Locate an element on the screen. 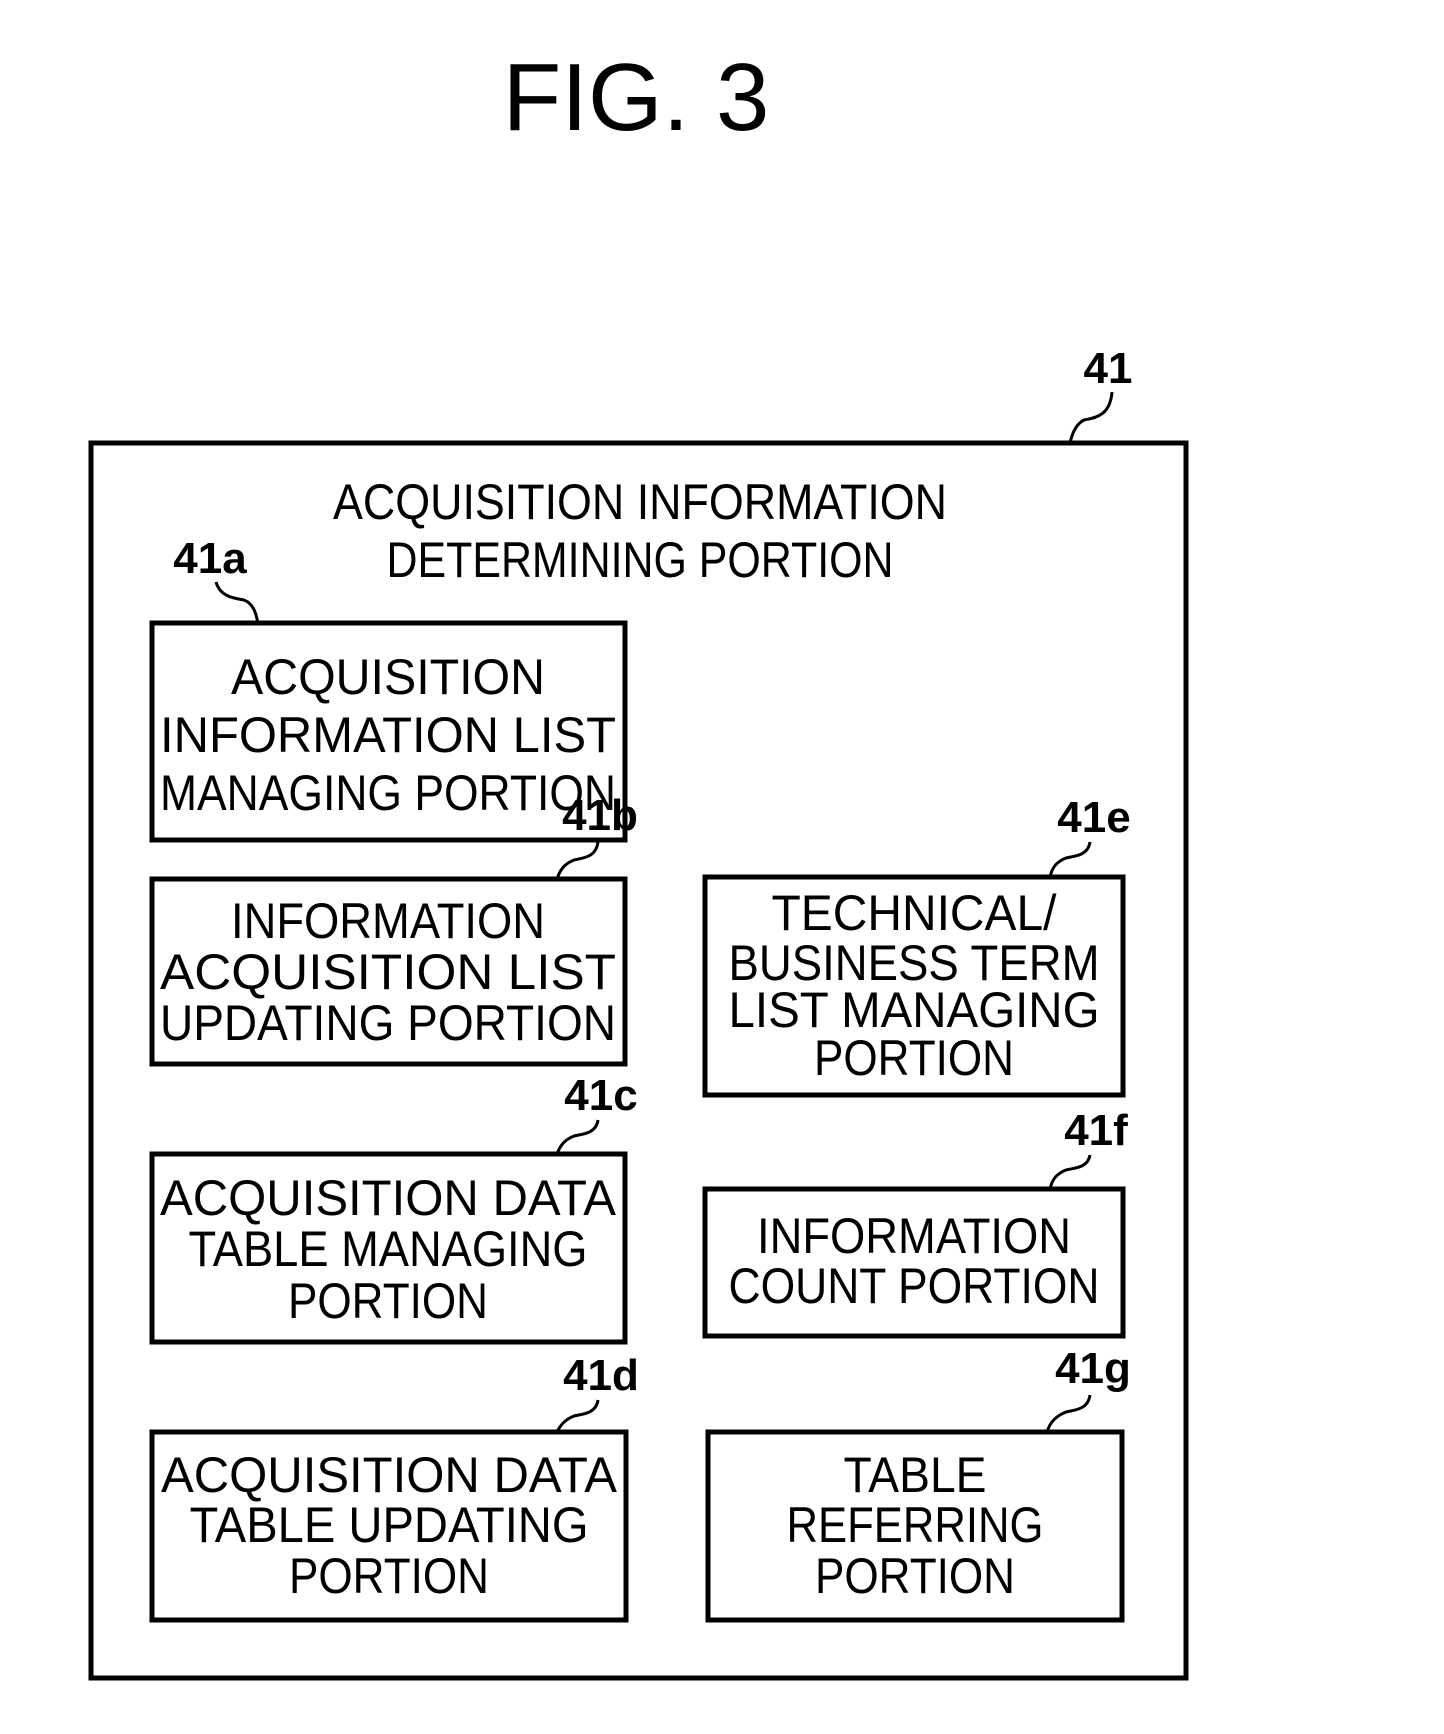  block-41a-line-1: ACQUISITION is located at coordinates (388, 677).